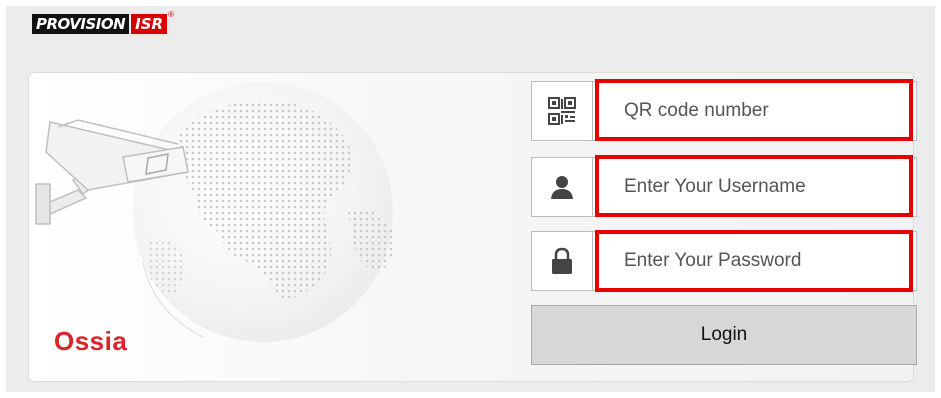 Image resolution: width=941 pixels, height=398 pixels. I want to click on ossia-brand-label: Ossia, so click(91, 341).